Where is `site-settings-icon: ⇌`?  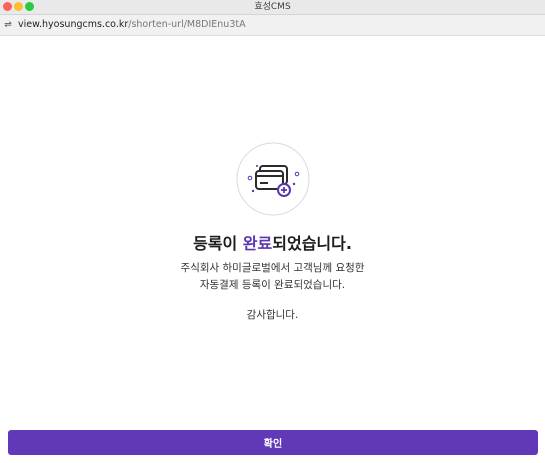
site-settings-icon: ⇌ is located at coordinates (8, 25).